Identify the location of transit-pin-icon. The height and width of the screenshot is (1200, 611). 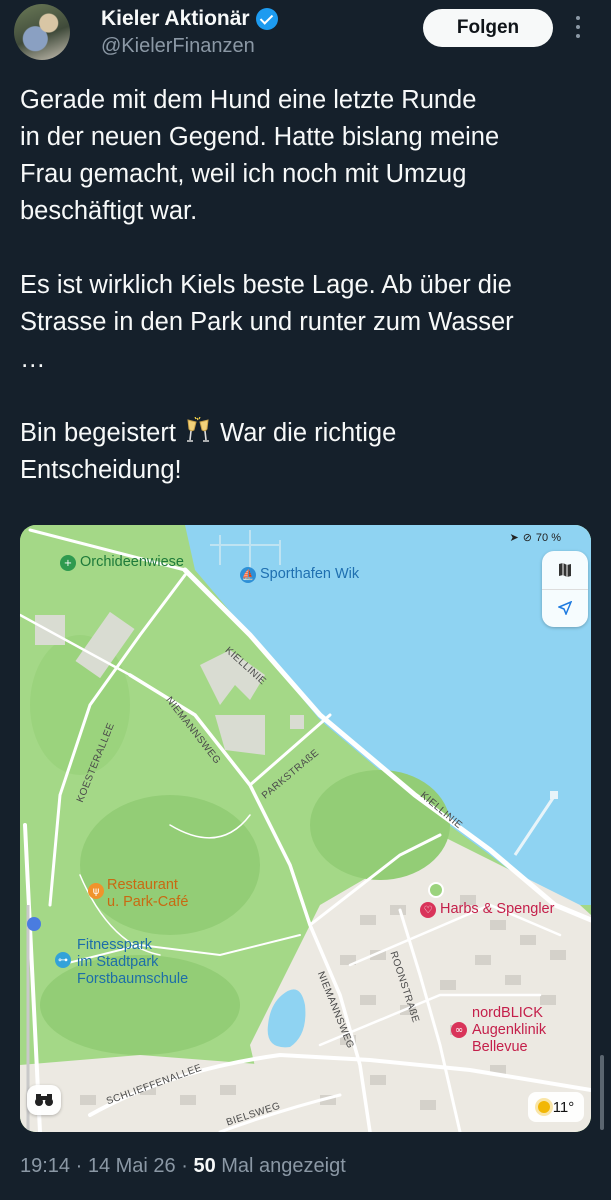
(34, 924).